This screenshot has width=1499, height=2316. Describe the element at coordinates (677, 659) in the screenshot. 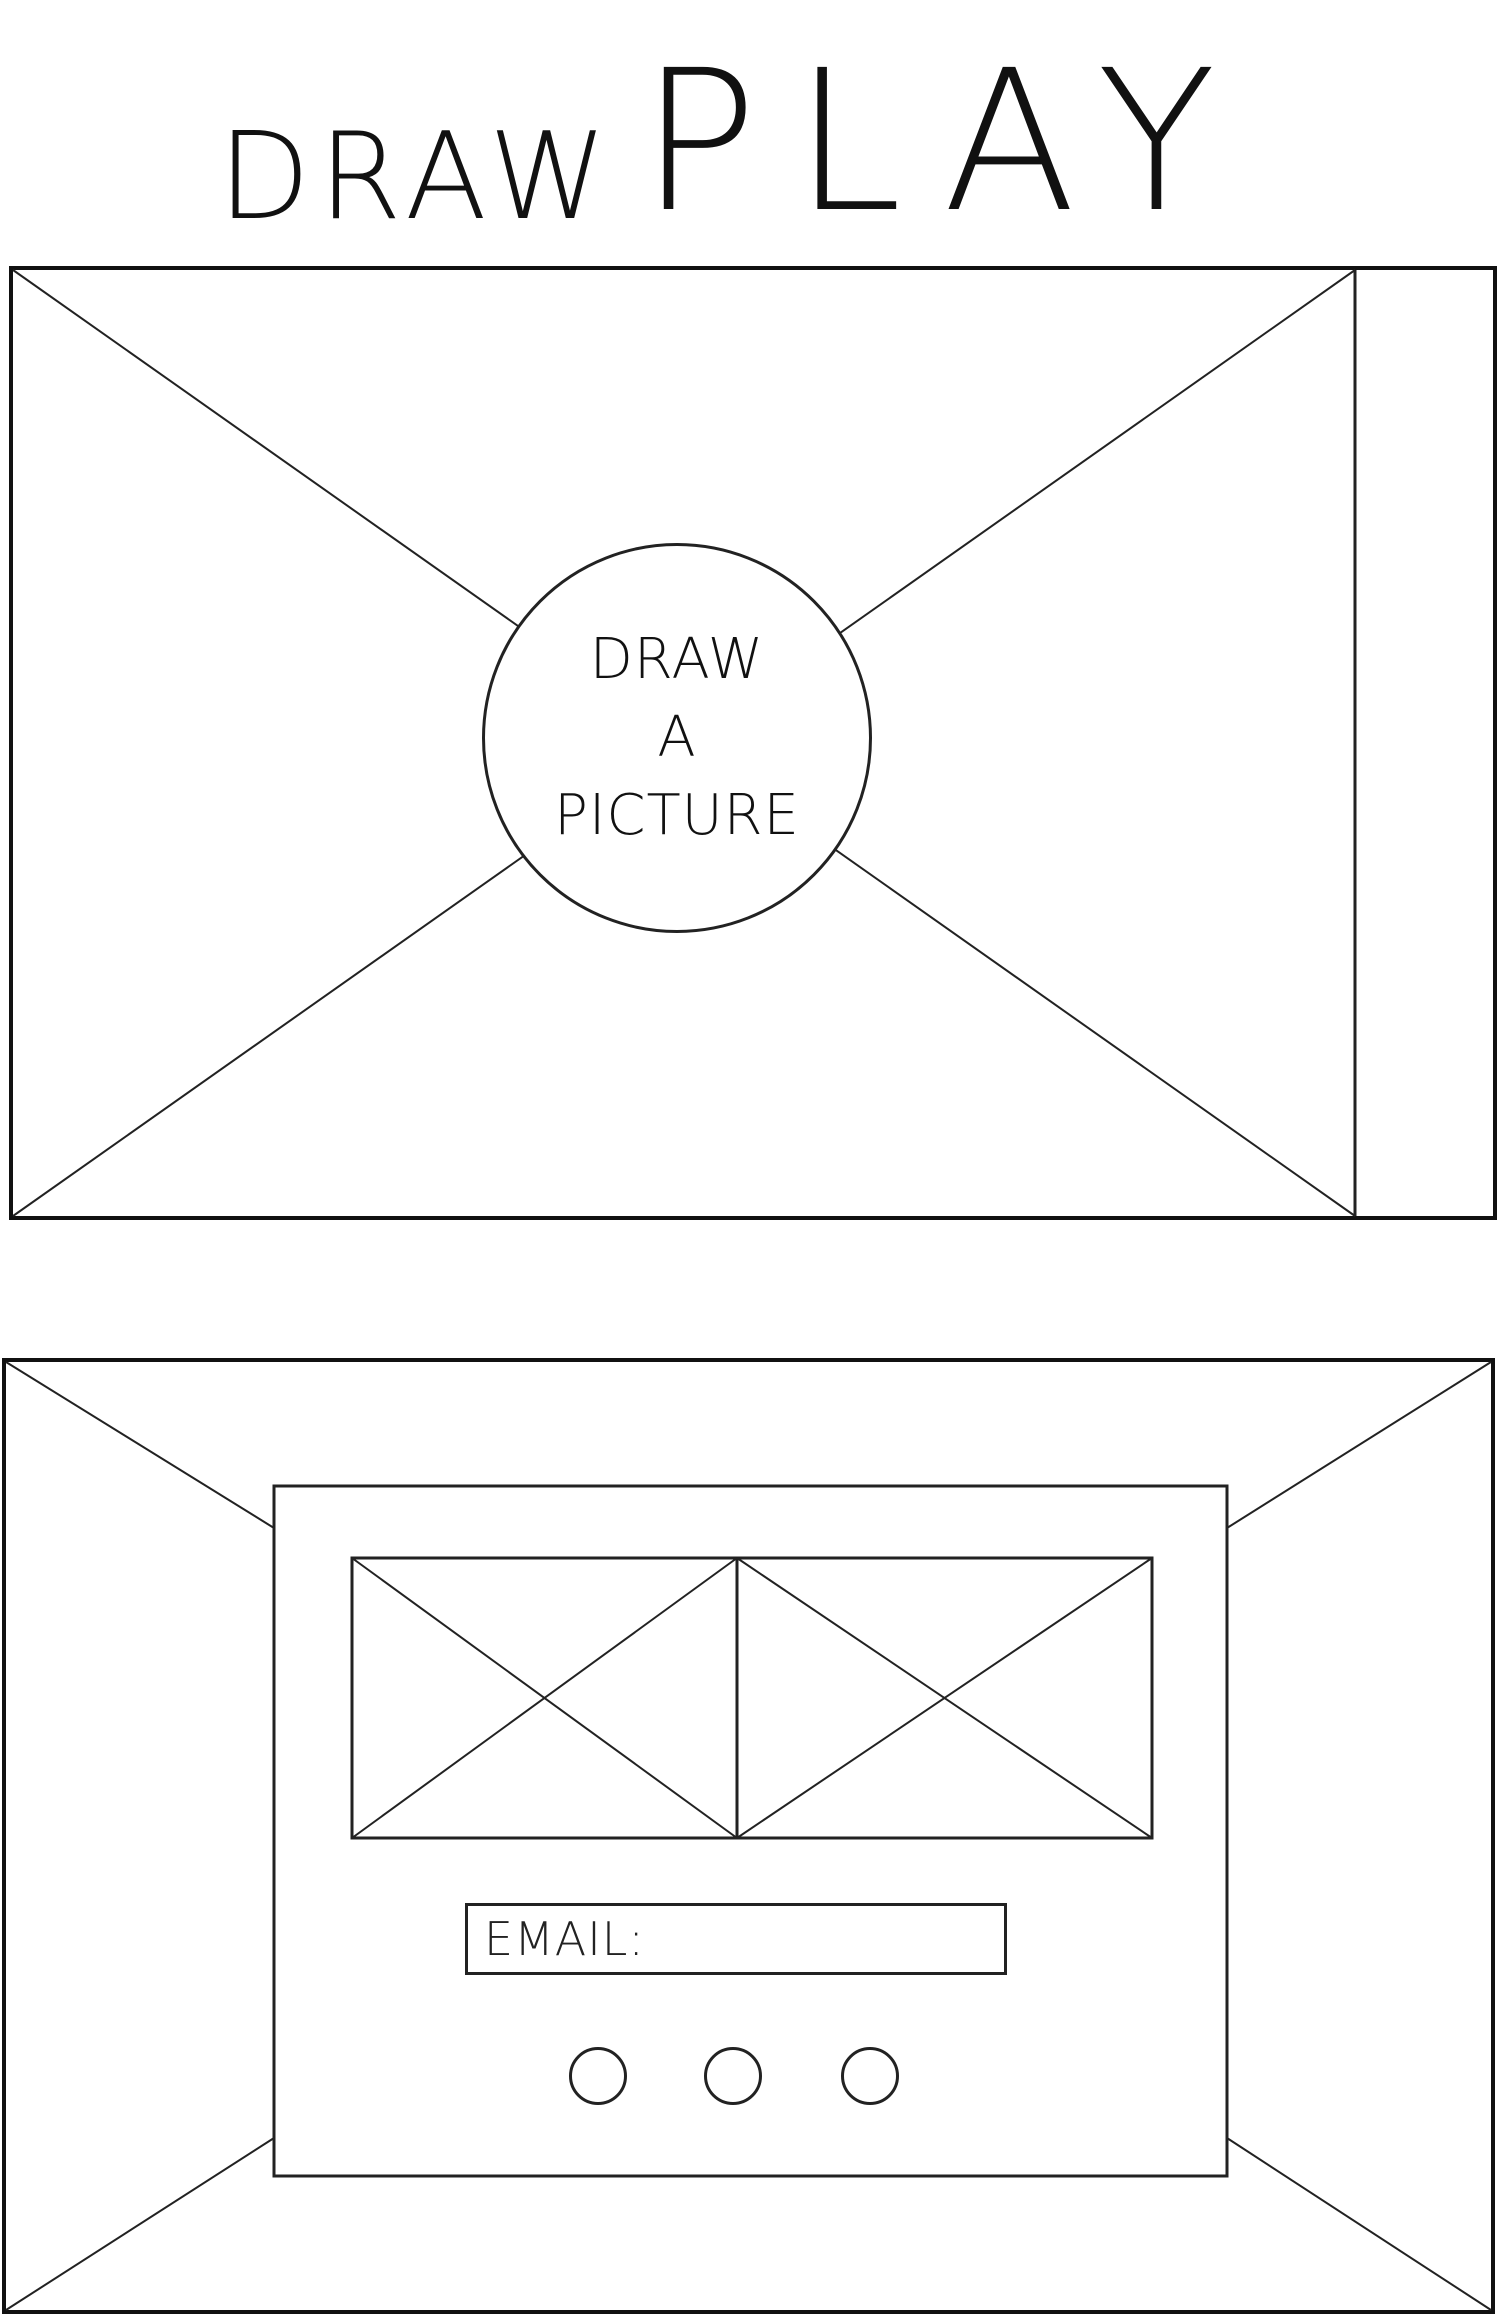

I see `draw-button-line-1: DRAW` at that location.